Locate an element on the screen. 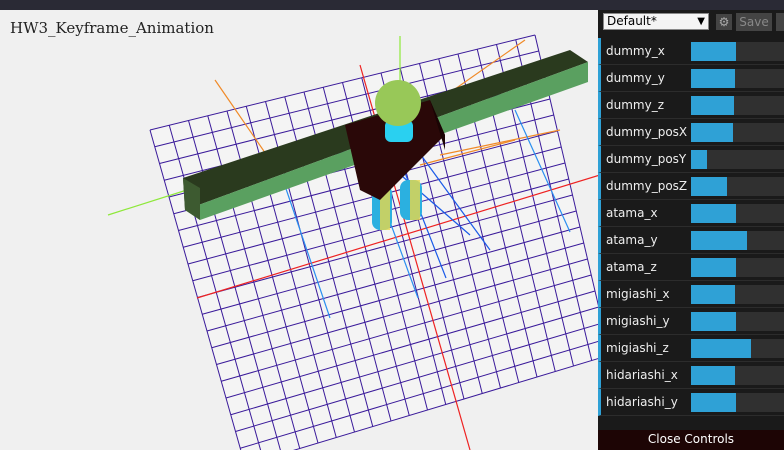 The image size is (784, 450). gear-icon: ⚙ is located at coordinates (724, 22).